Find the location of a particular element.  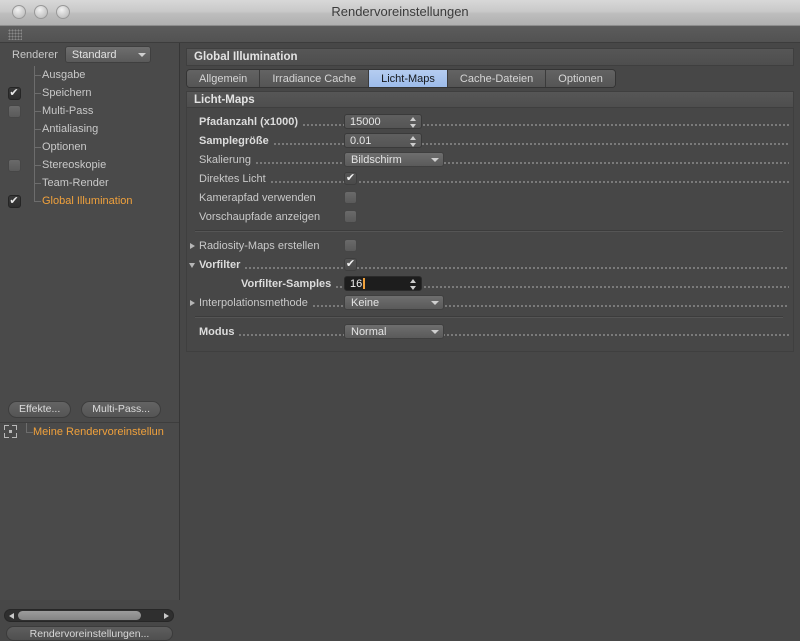

disclosure-triangle-open-icon is located at coordinates (193, 264).